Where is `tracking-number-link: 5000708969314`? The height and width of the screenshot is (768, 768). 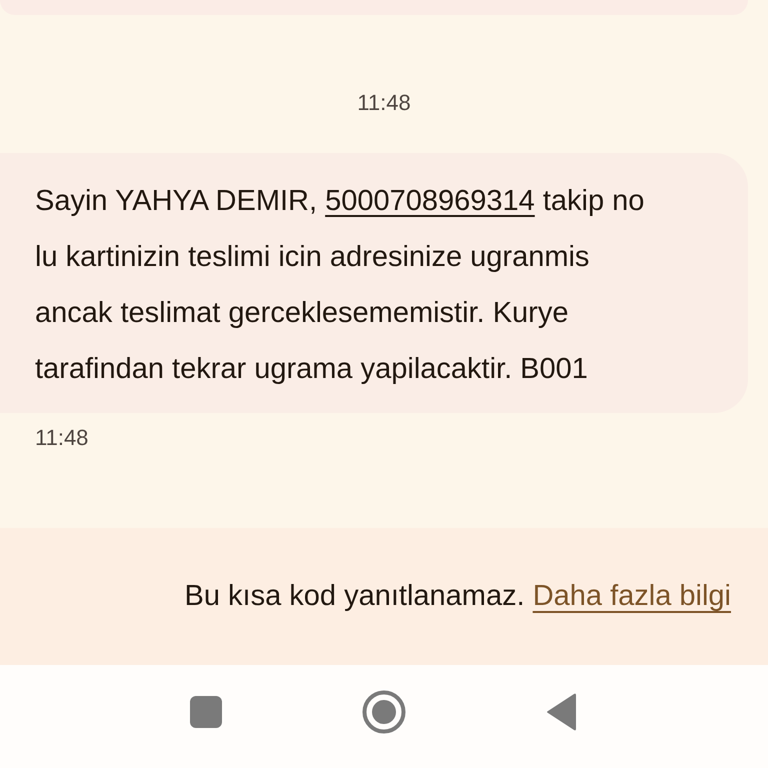 tracking-number-link: 5000708969314 is located at coordinates (430, 201).